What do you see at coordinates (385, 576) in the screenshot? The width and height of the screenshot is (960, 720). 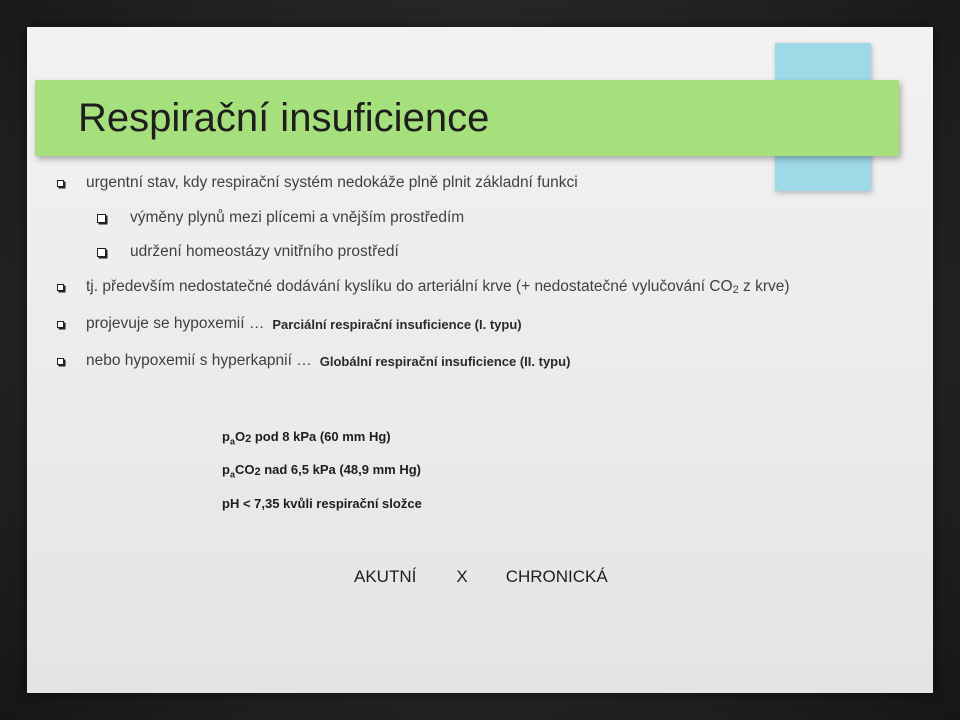 I see `comparison-left: AKUTNÍ` at bounding box center [385, 576].